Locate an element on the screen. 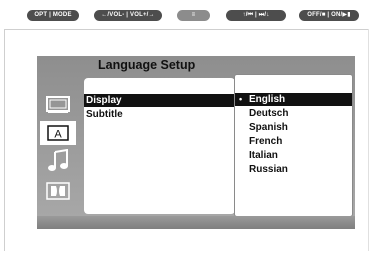  music-note-icon is located at coordinates (58, 161).